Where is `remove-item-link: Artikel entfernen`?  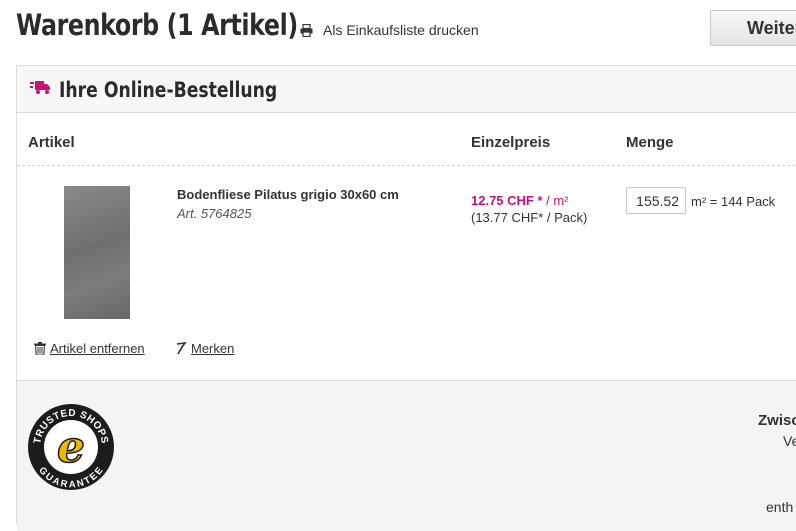
remove-item-link: Artikel entfernen is located at coordinates (89, 348).